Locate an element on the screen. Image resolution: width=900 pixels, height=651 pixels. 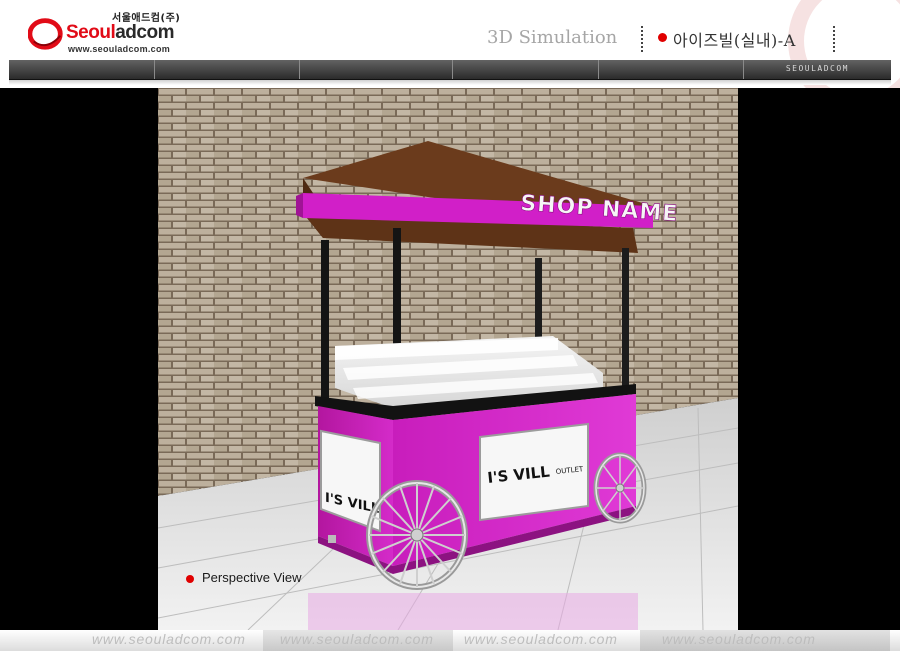
logo-text-adcom: adcom is located at coordinates (144, 32).